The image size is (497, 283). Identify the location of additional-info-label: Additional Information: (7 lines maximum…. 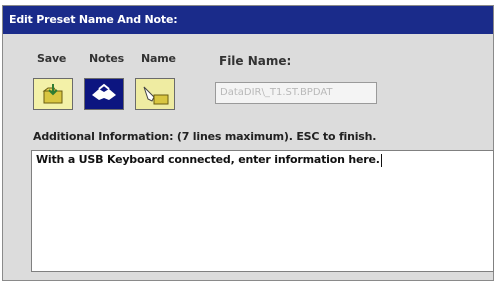
(205, 136).